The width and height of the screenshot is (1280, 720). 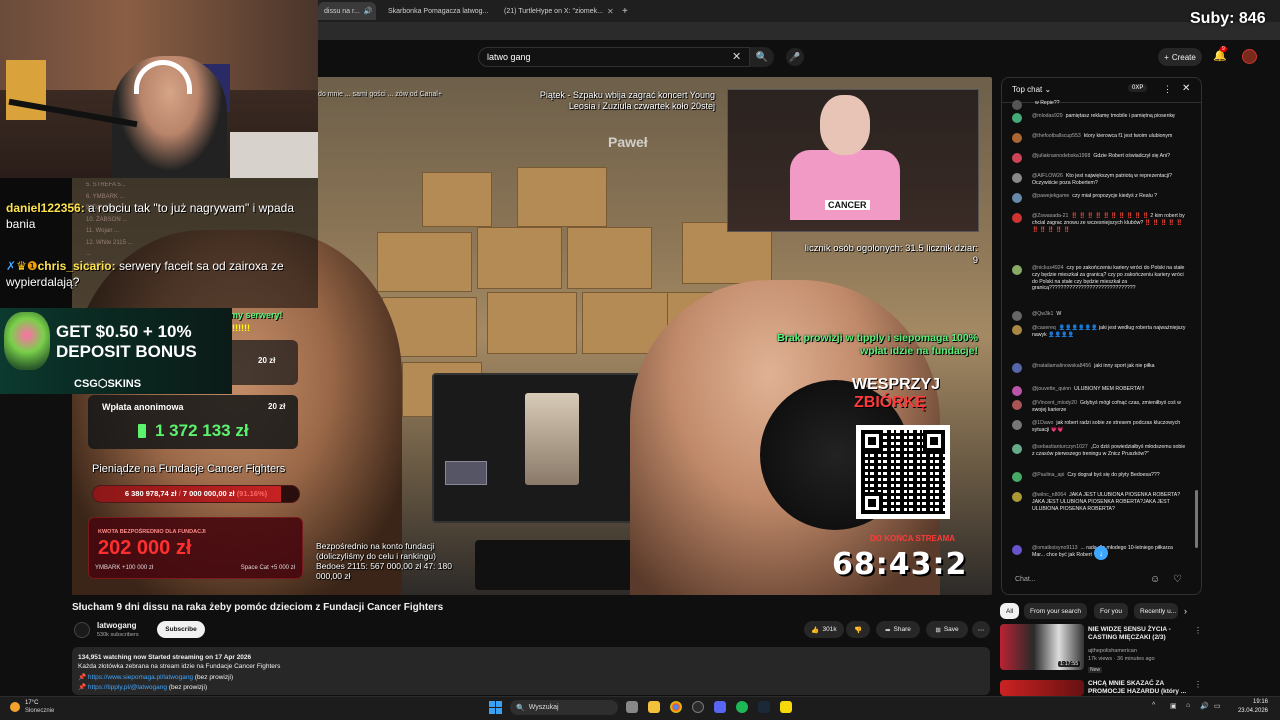 I want to click on tab-twitter: (21) TurtleHype on X: "ziomek... ✕, so click(x=555, y=11).